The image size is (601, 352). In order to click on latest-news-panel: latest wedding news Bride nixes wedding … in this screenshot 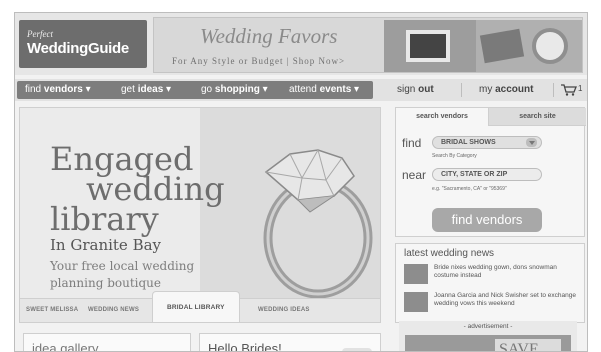, I will do `click(490, 283)`.